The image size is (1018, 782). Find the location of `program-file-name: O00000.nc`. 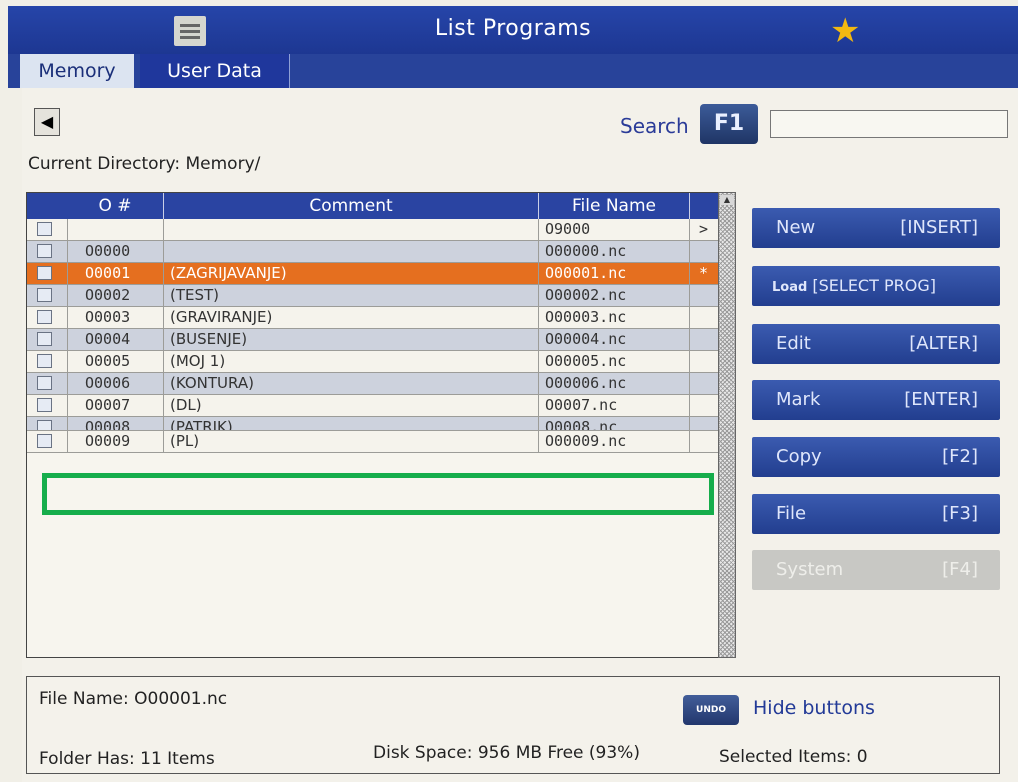

program-file-name: O00000.nc is located at coordinates (586, 251).